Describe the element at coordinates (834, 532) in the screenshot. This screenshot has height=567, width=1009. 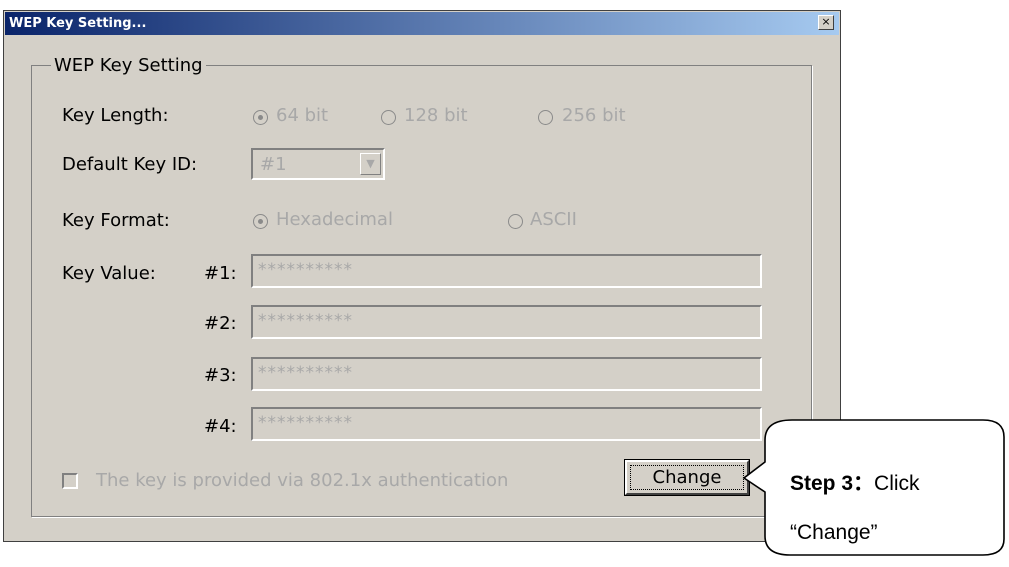
I see `callout-target-text: “Change”` at that location.